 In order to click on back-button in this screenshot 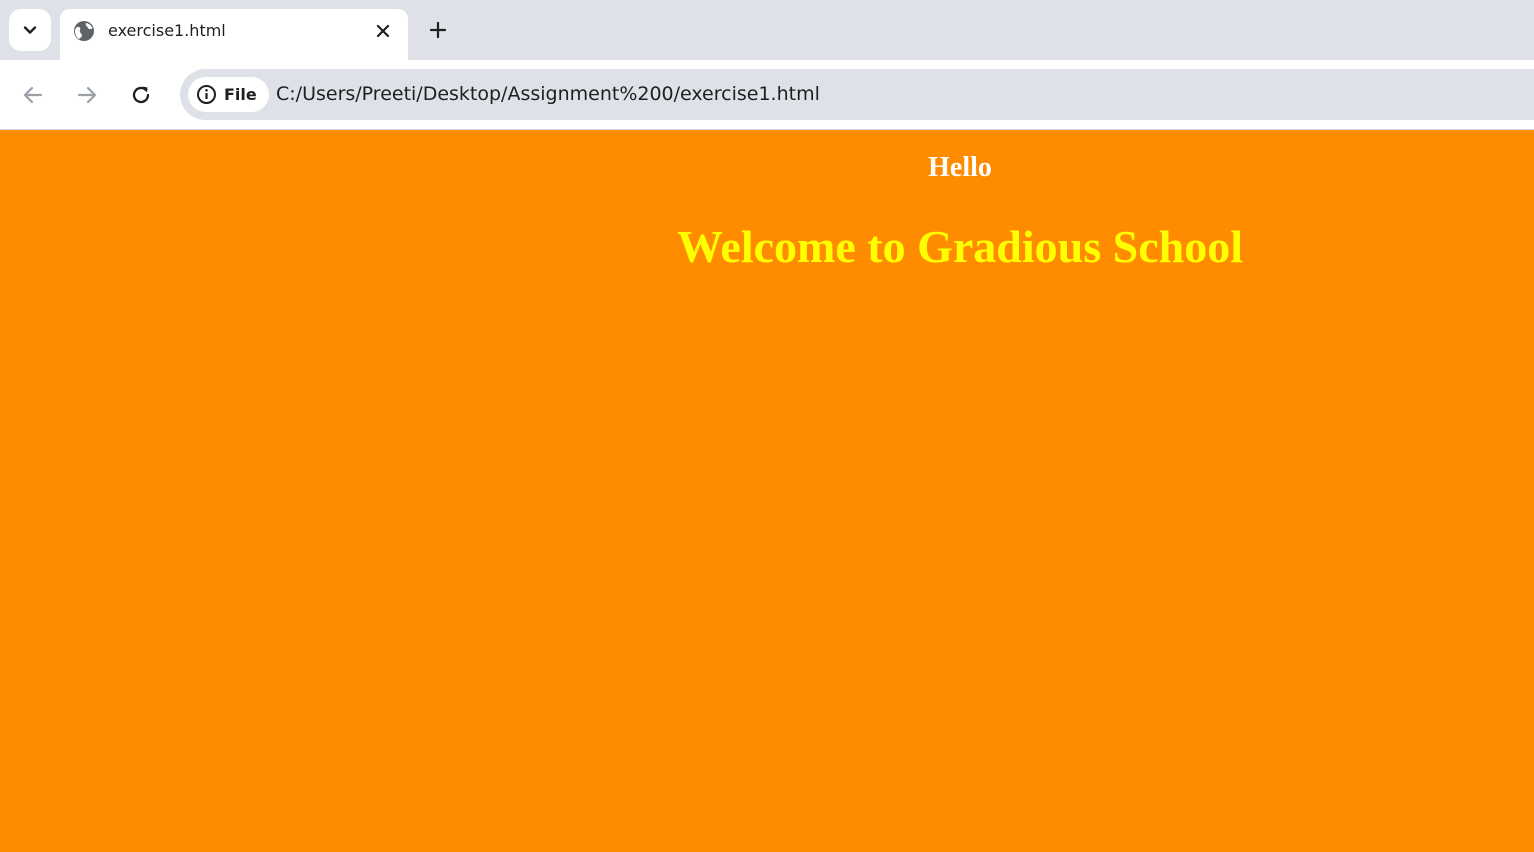, I will do `click(33, 95)`.